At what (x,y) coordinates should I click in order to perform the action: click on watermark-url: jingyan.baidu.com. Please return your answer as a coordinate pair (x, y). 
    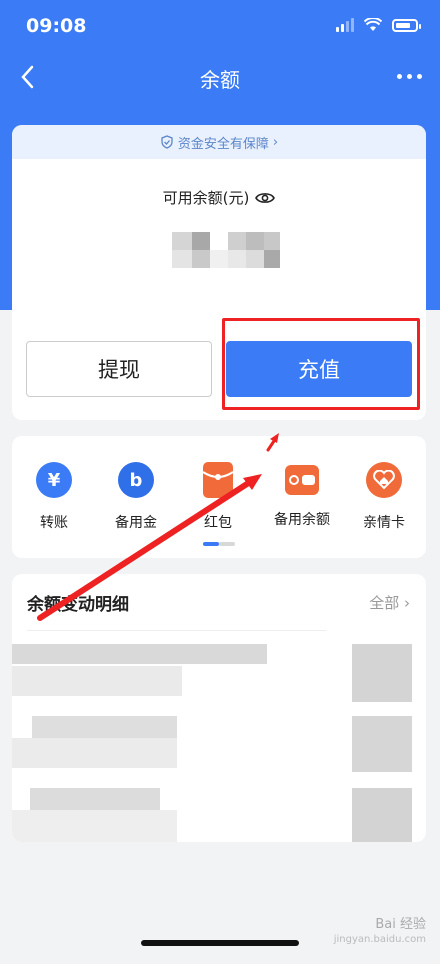
    Looking at the image, I should click on (379, 939).